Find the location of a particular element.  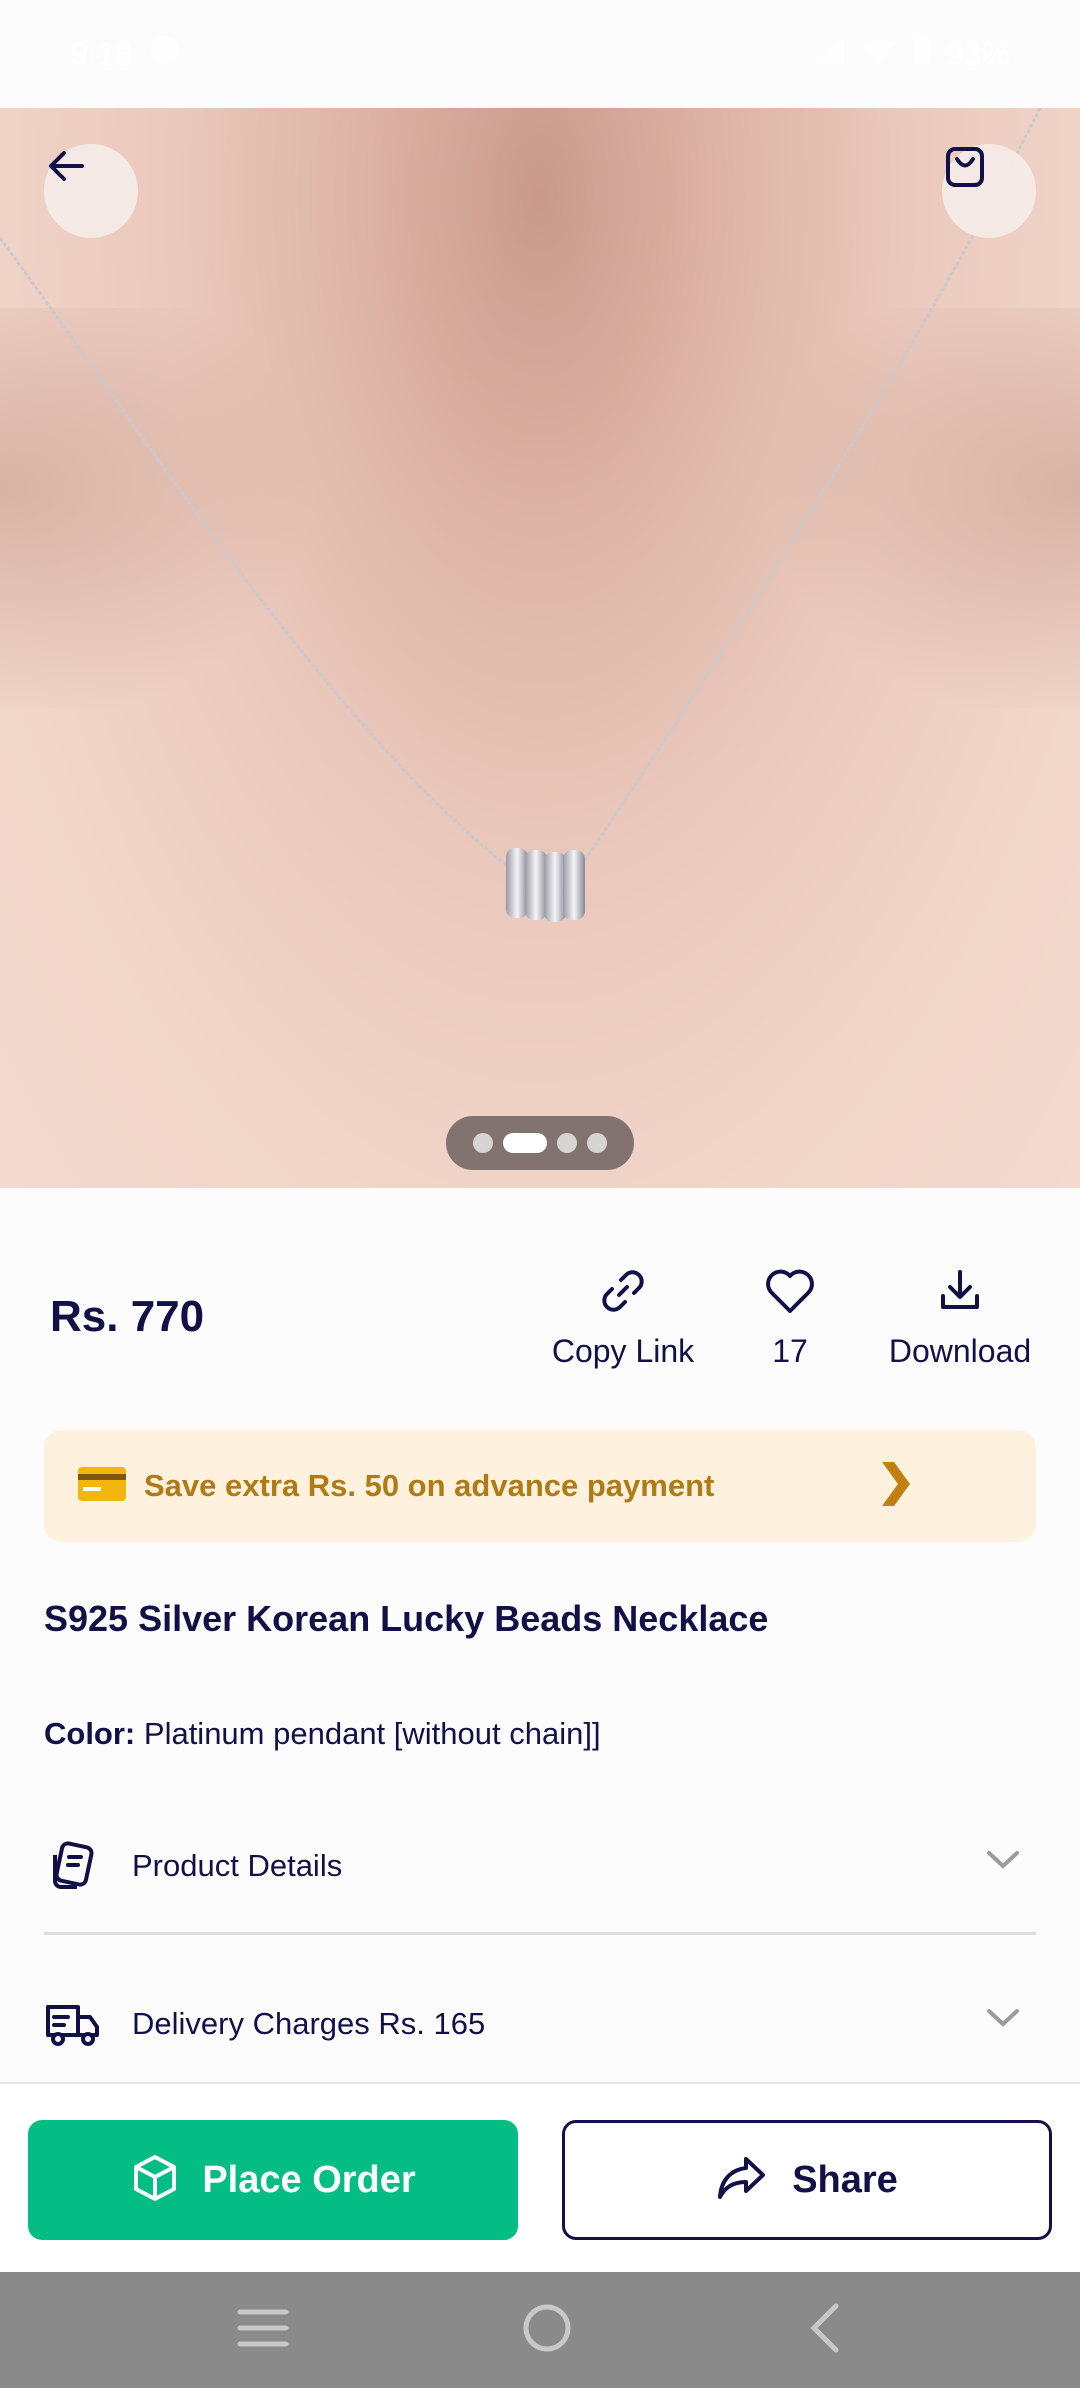

product-color: Color: Platinum pendant [without chain]] is located at coordinates (322, 1734).